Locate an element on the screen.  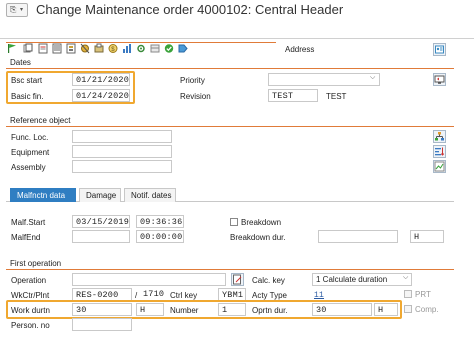
func-loc-field is located at coordinates (122, 136).